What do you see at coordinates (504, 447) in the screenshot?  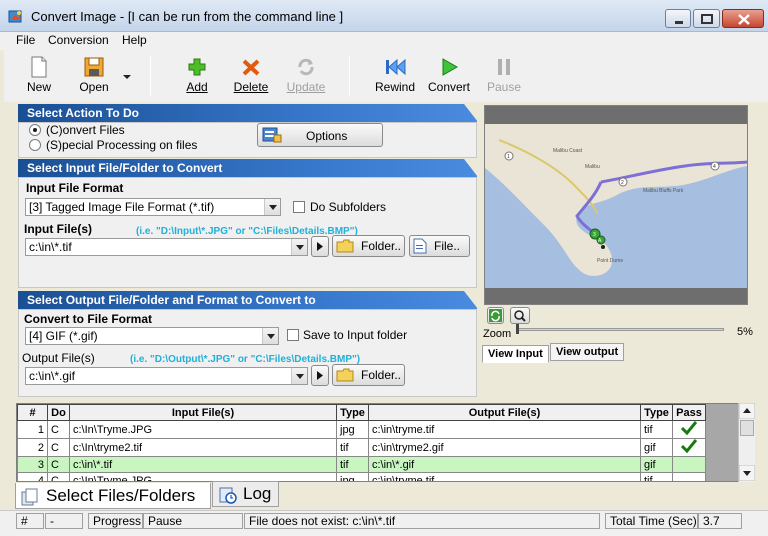 I see `cell-output: c:\in\tryme2.gif` at bounding box center [504, 447].